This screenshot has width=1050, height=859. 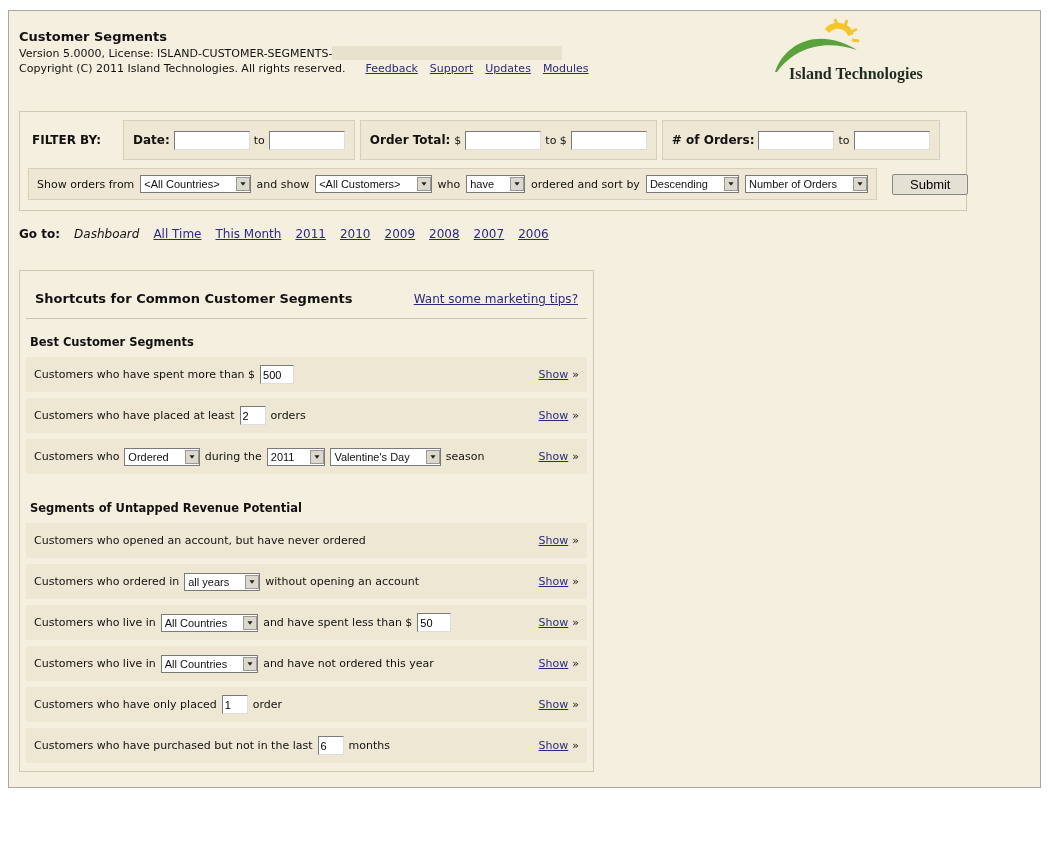 What do you see at coordinates (391, 68) in the screenshot?
I see `header-link: Feedback` at bounding box center [391, 68].